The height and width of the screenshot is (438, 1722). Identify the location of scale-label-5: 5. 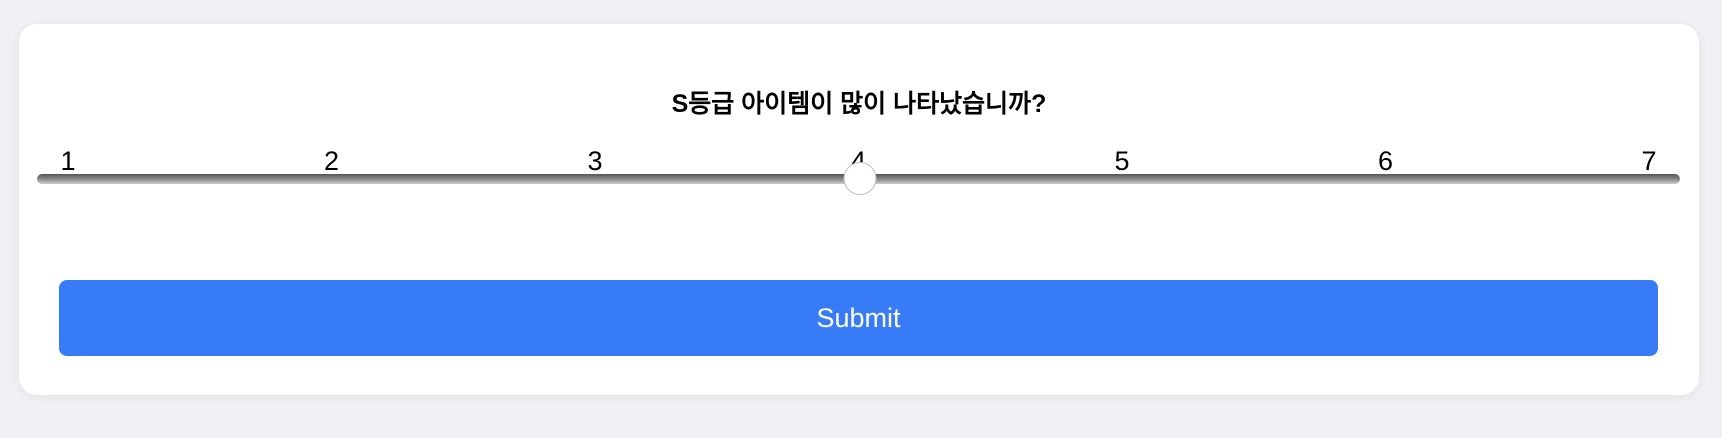
(1122, 161).